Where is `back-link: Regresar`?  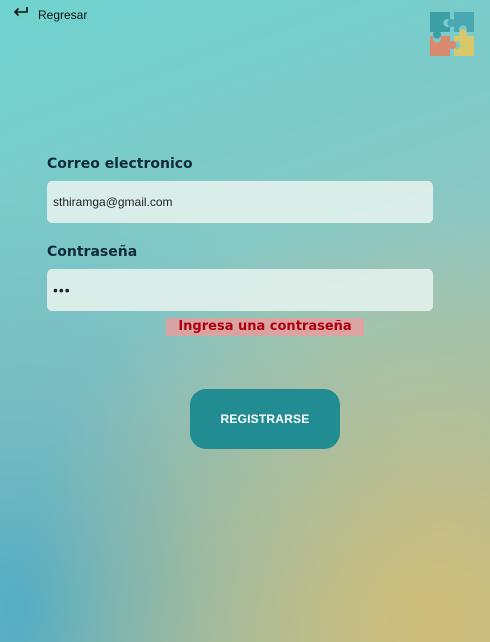
back-link: Regresar is located at coordinates (49, 12).